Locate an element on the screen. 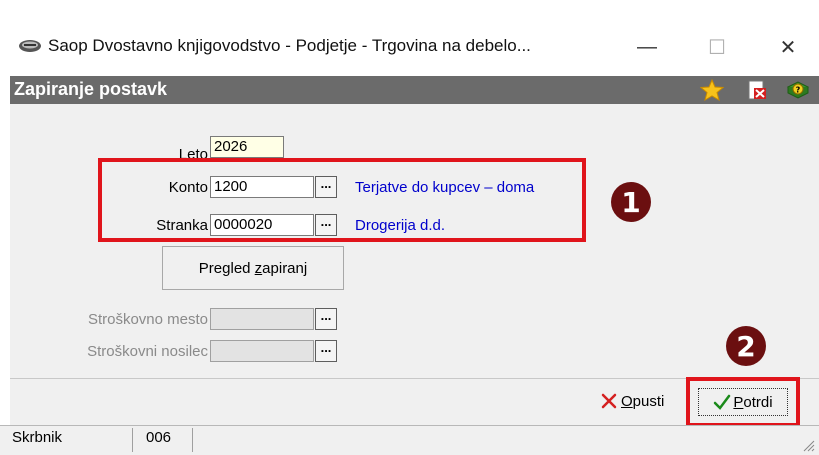  status-code: 006 is located at coordinates (159, 437).